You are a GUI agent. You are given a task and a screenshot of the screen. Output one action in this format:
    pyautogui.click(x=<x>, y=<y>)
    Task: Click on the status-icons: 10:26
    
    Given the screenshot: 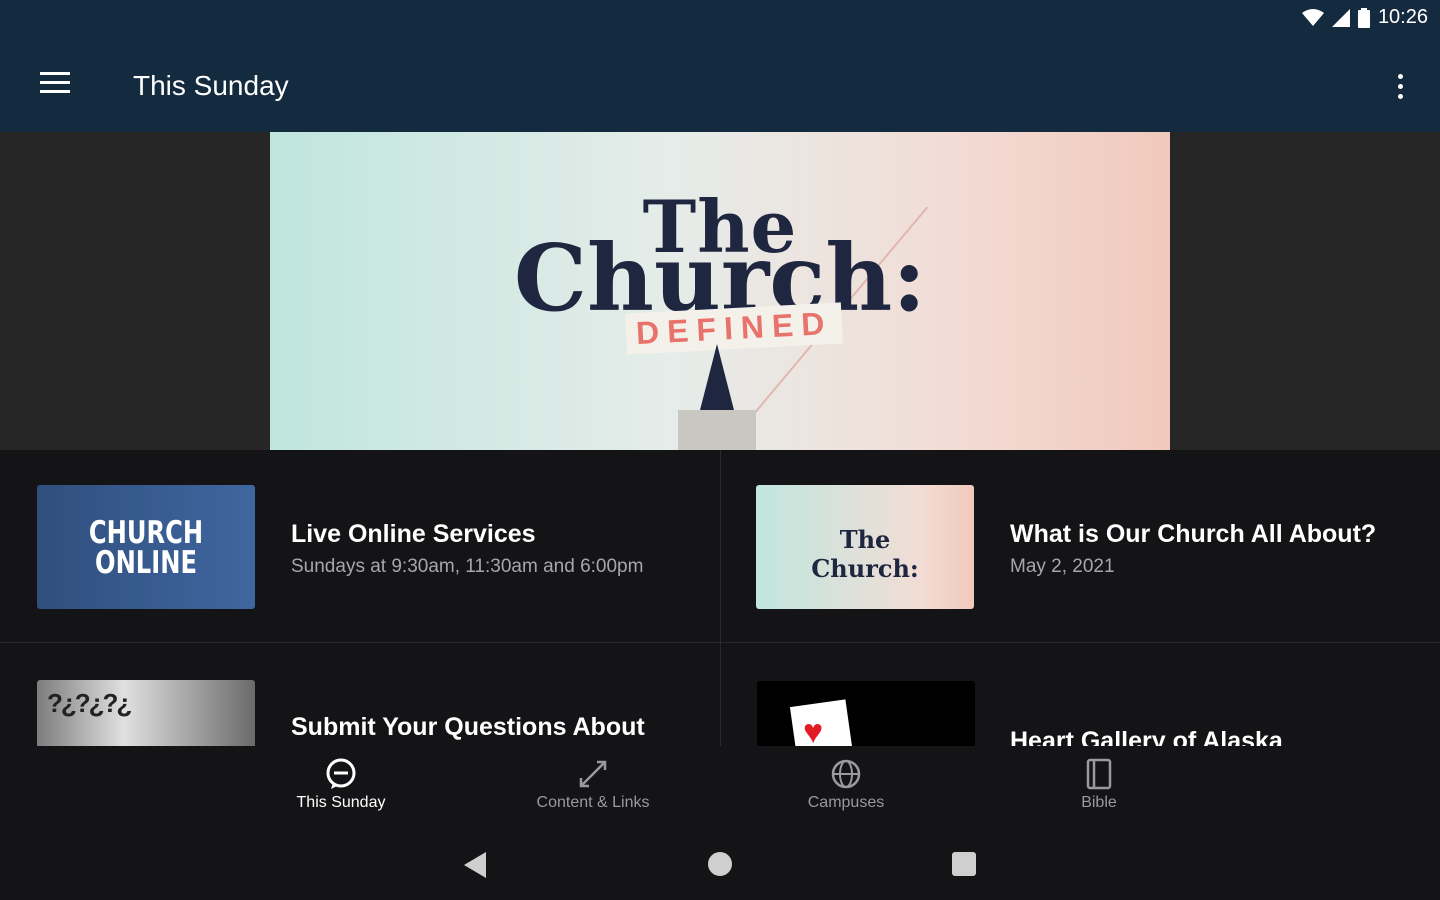 What is the action you would take?
    pyautogui.click(x=1364, y=17)
    